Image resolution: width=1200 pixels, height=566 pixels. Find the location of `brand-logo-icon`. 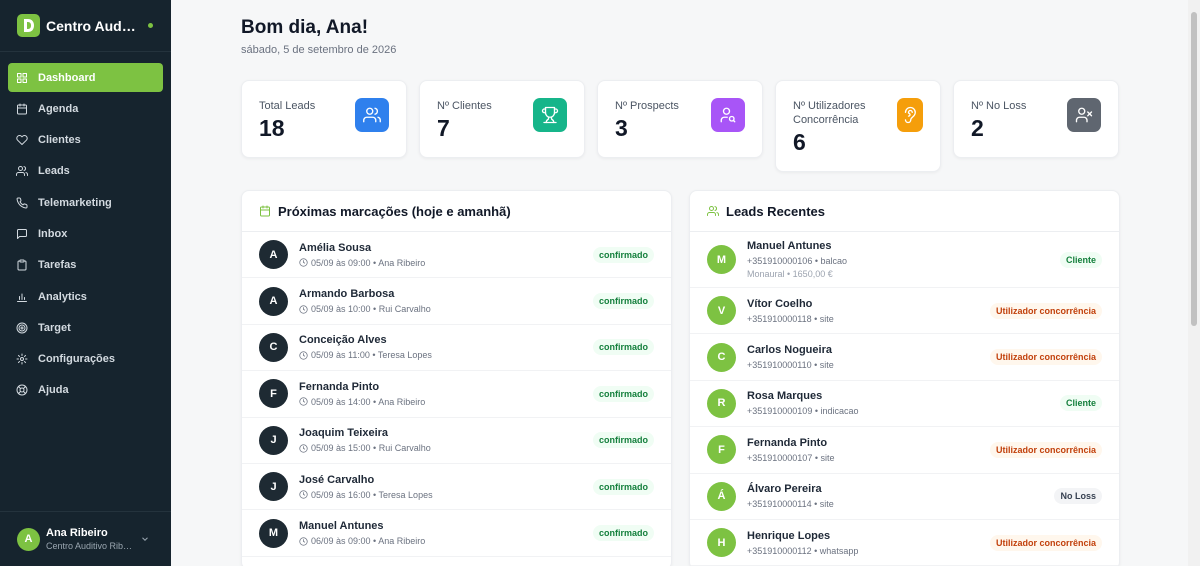

brand-logo-icon is located at coordinates (28, 25).